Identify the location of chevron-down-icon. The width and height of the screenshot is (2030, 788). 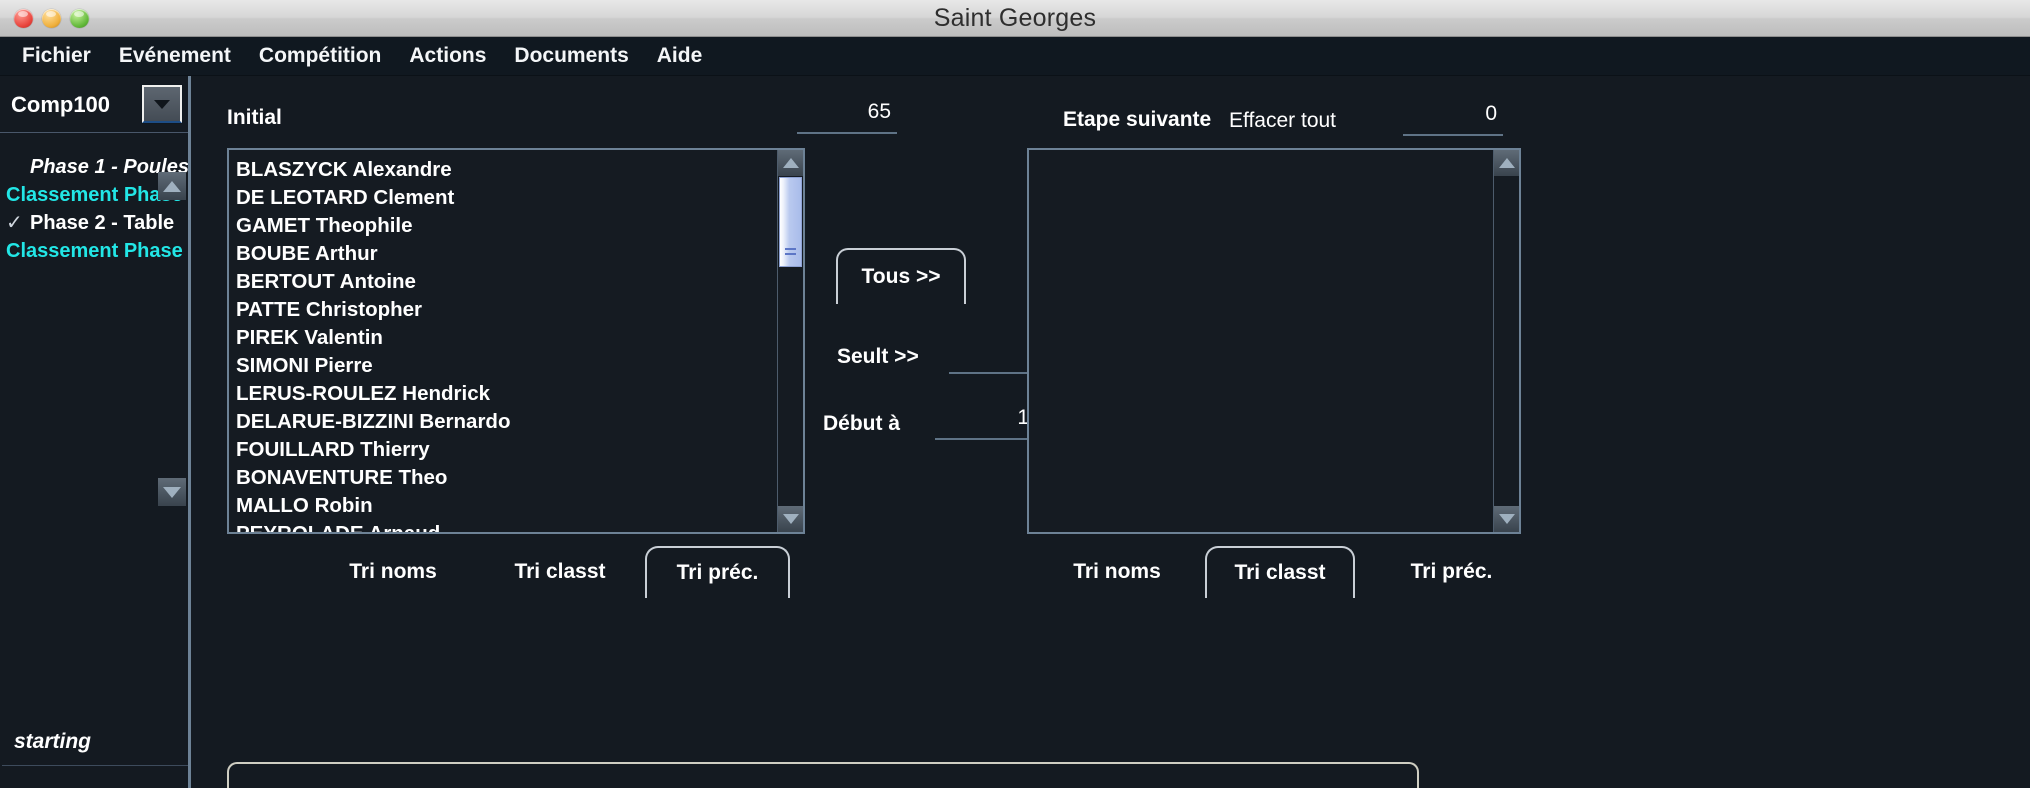
(162, 104).